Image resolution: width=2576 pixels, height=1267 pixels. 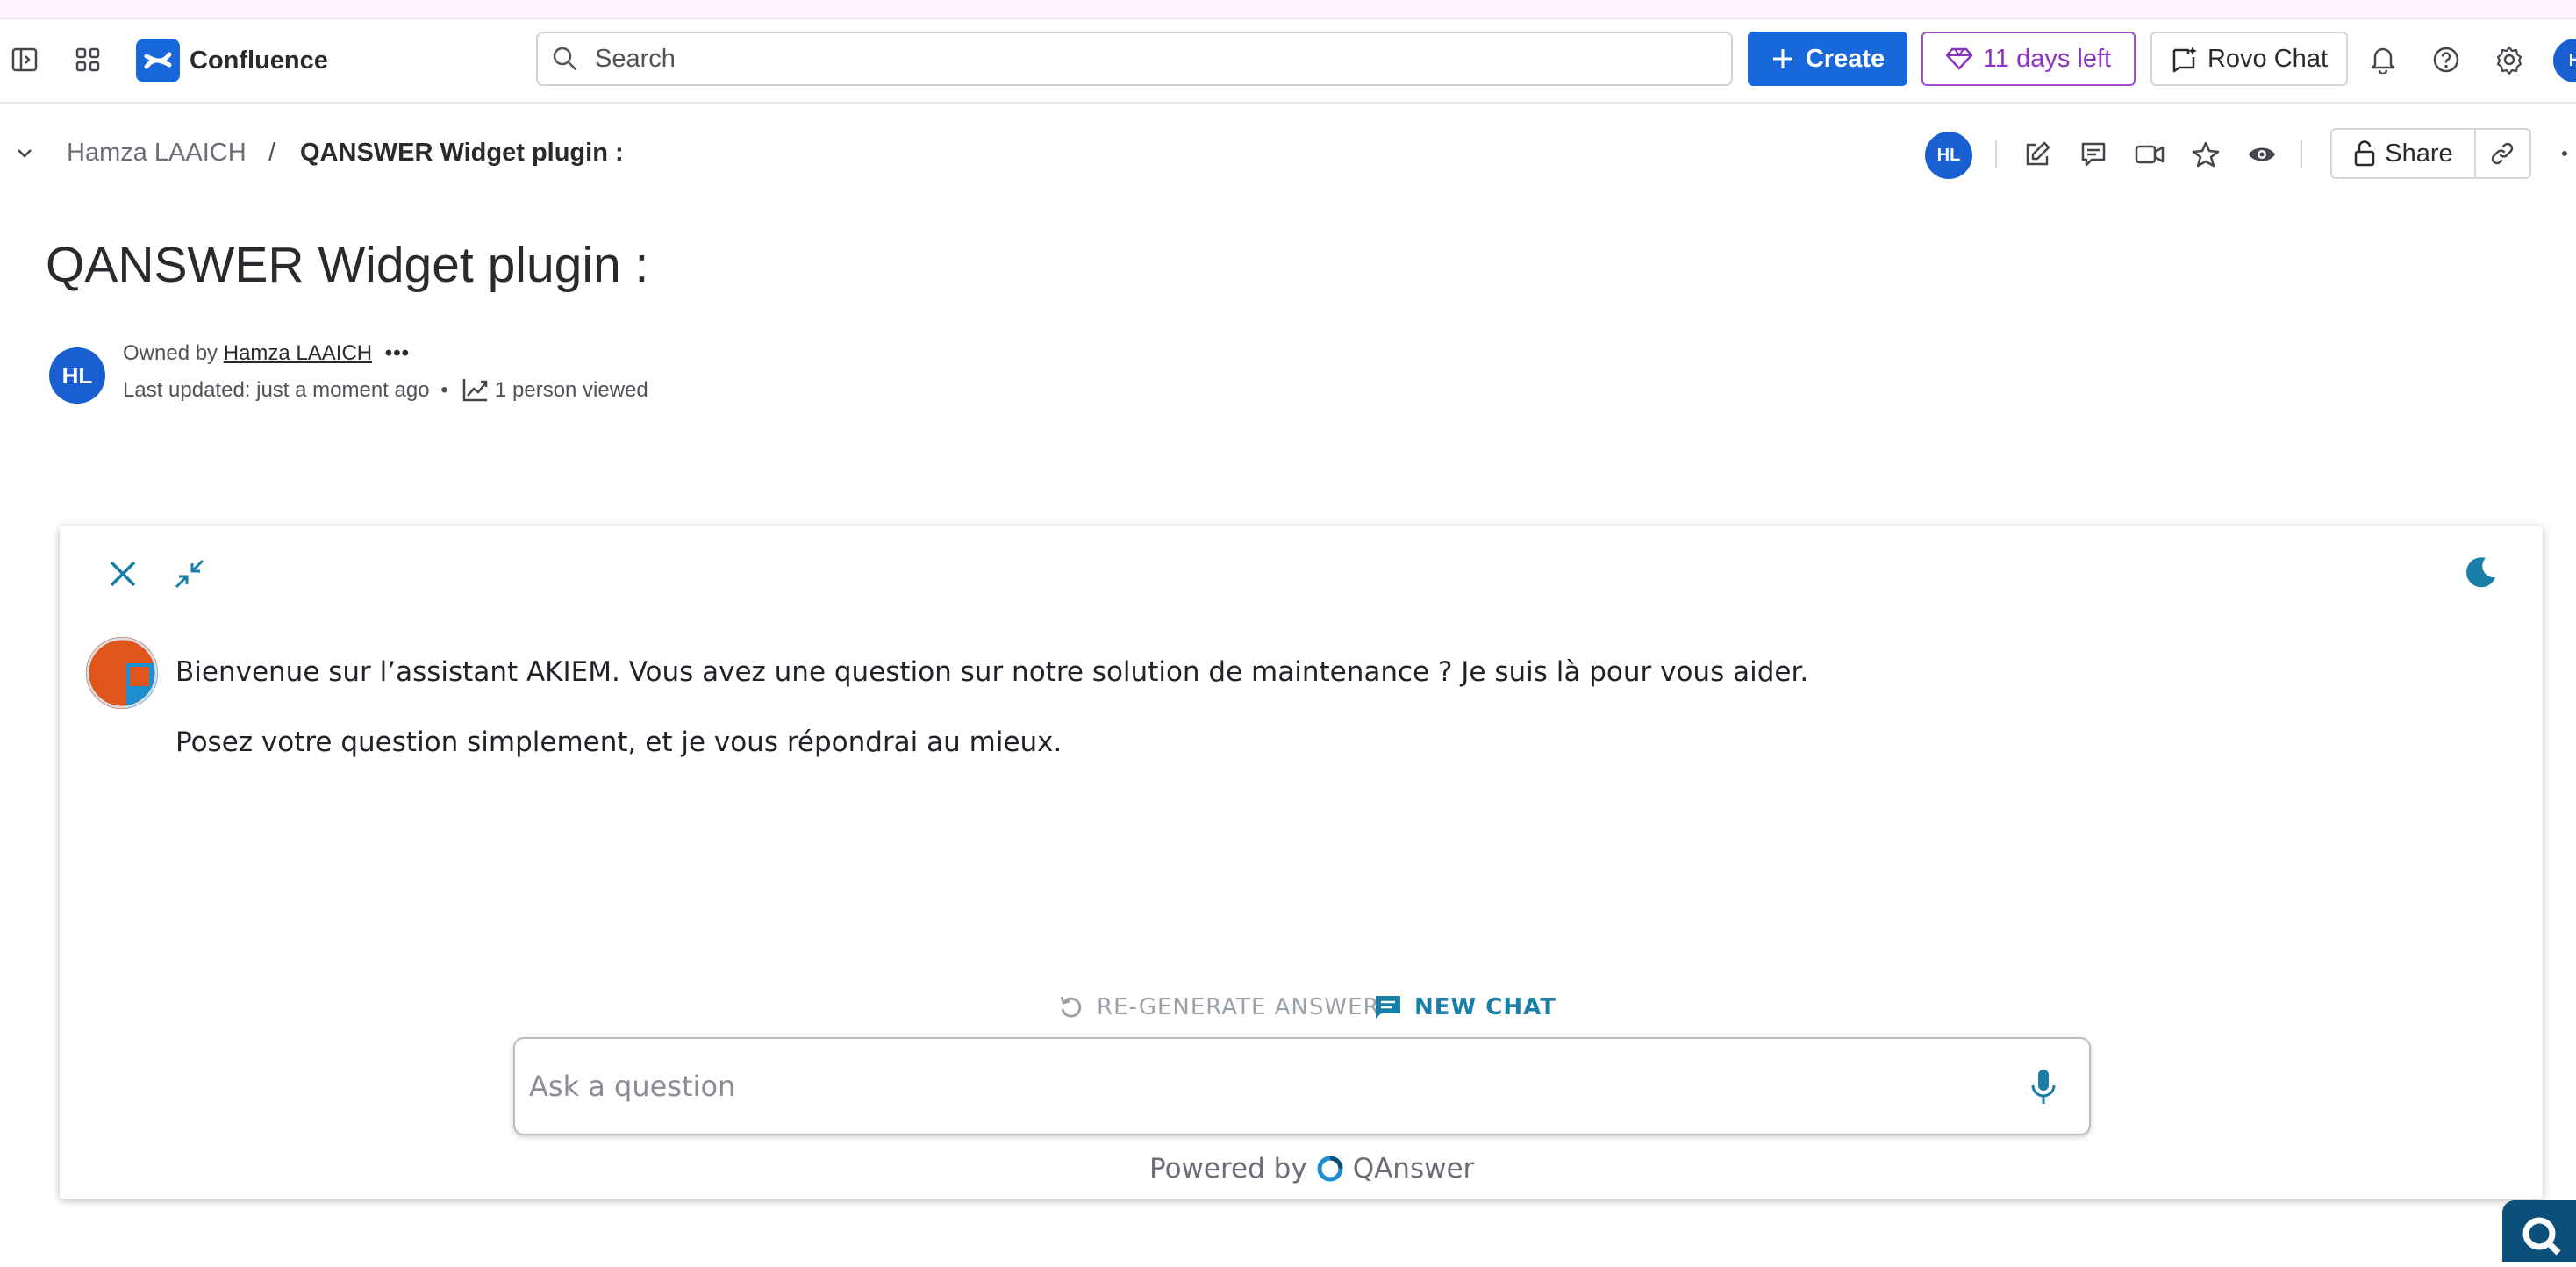 I want to click on qanswer-logo-icon, so click(x=1330, y=1169).